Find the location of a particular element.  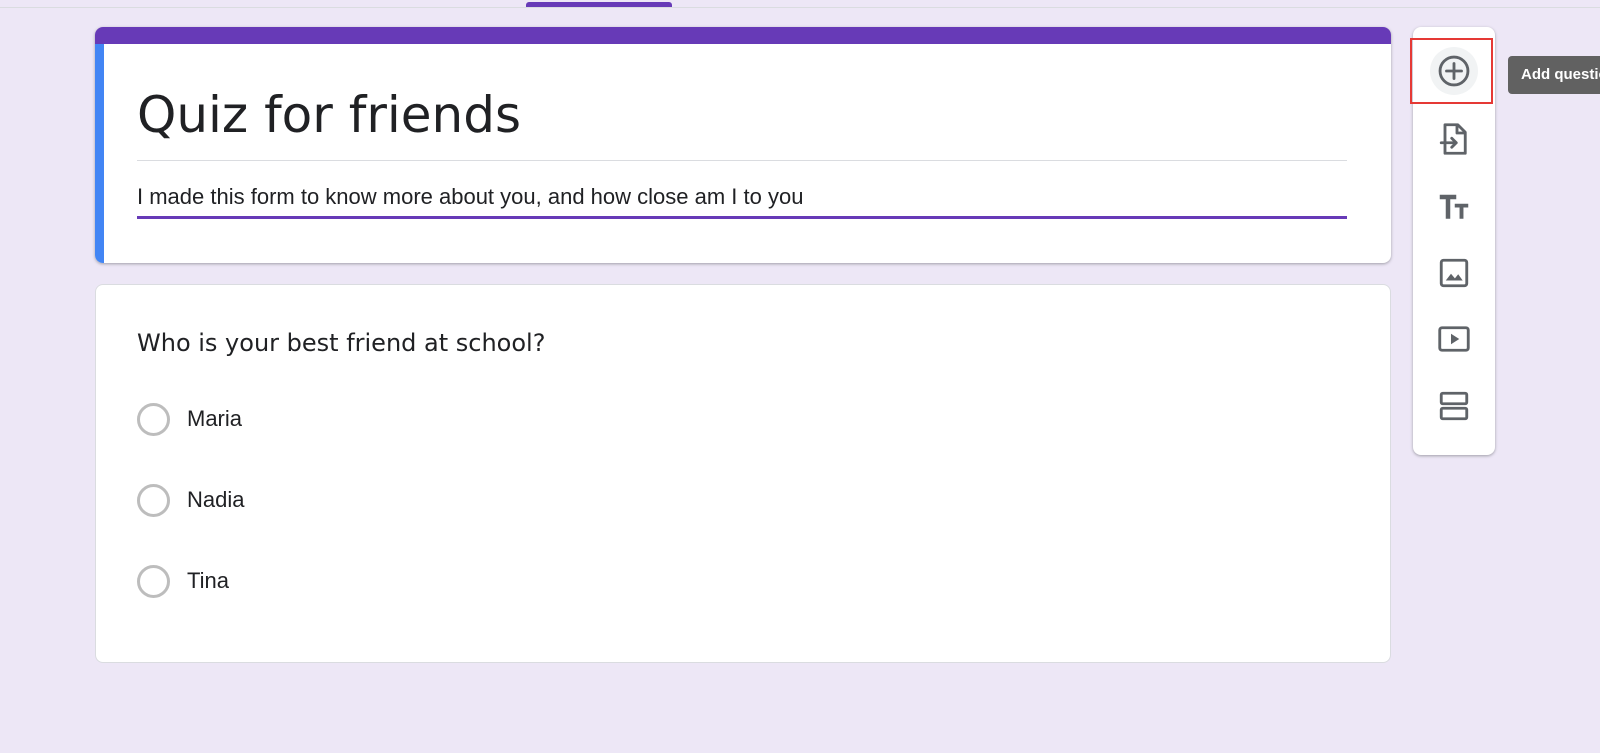

active-tab-indicator is located at coordinates (599, 4).